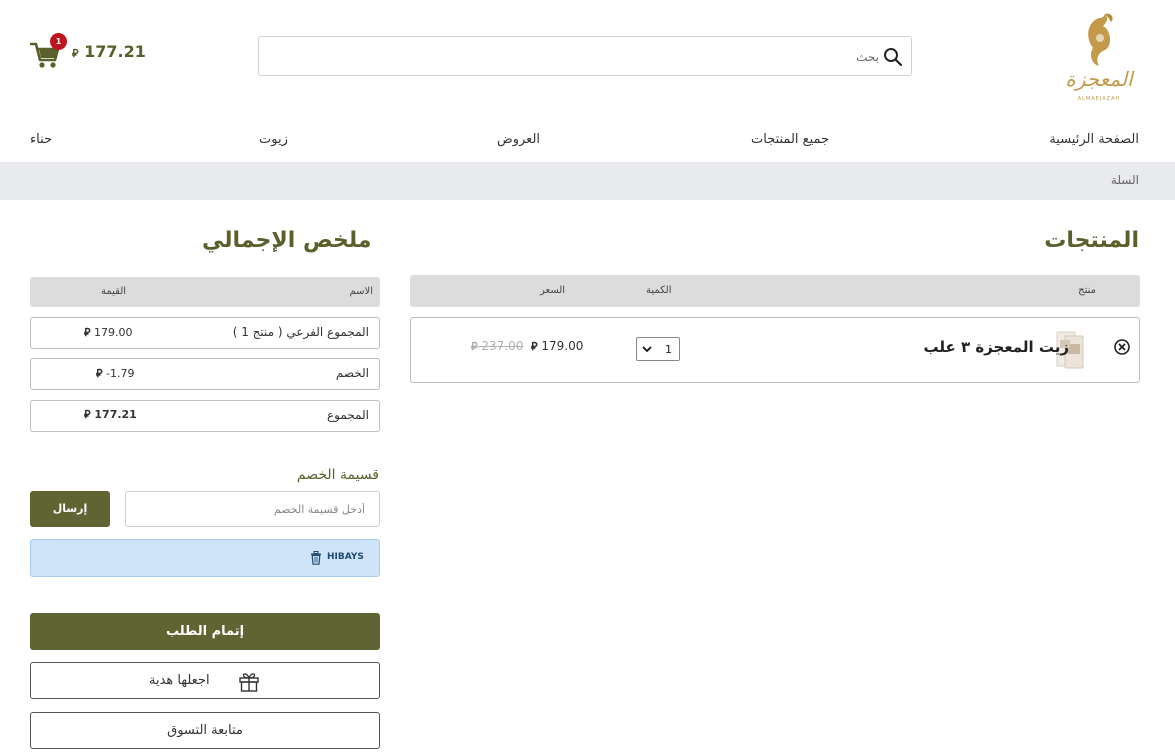 This screenshot has height=755, width=1175. I want to click on nav-offers: العروض, so click(518, 139).